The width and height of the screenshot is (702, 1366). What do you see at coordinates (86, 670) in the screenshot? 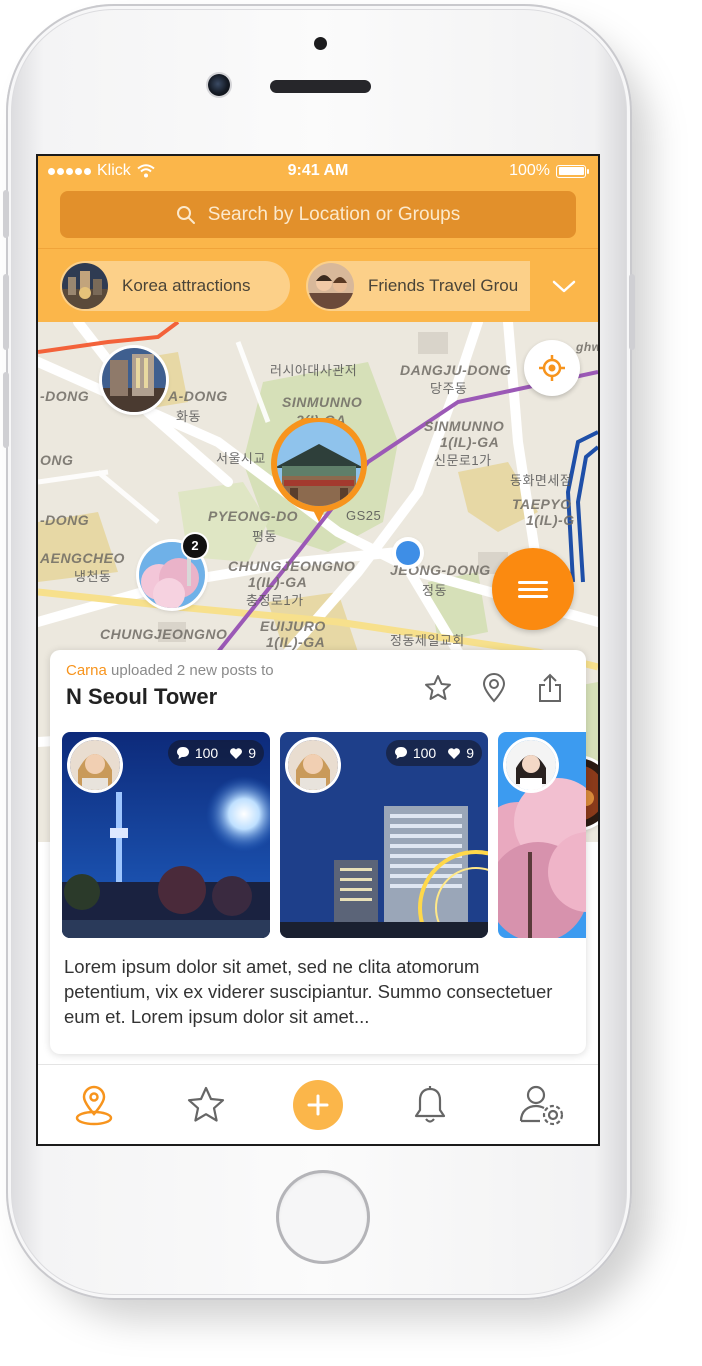
I see `post-username: Carna` at bounding box center [86, 670].